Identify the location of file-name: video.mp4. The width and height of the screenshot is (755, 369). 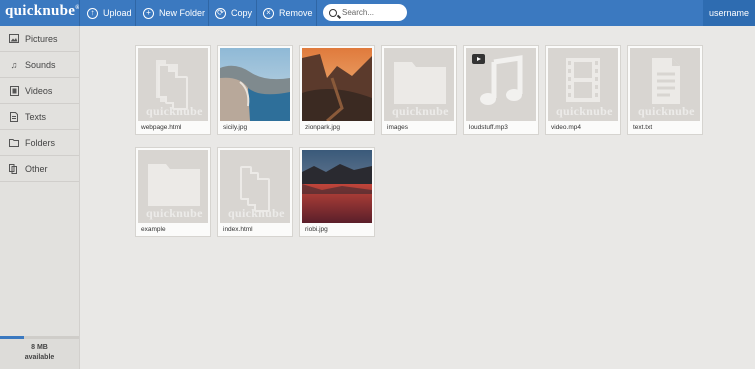
(566, 127).